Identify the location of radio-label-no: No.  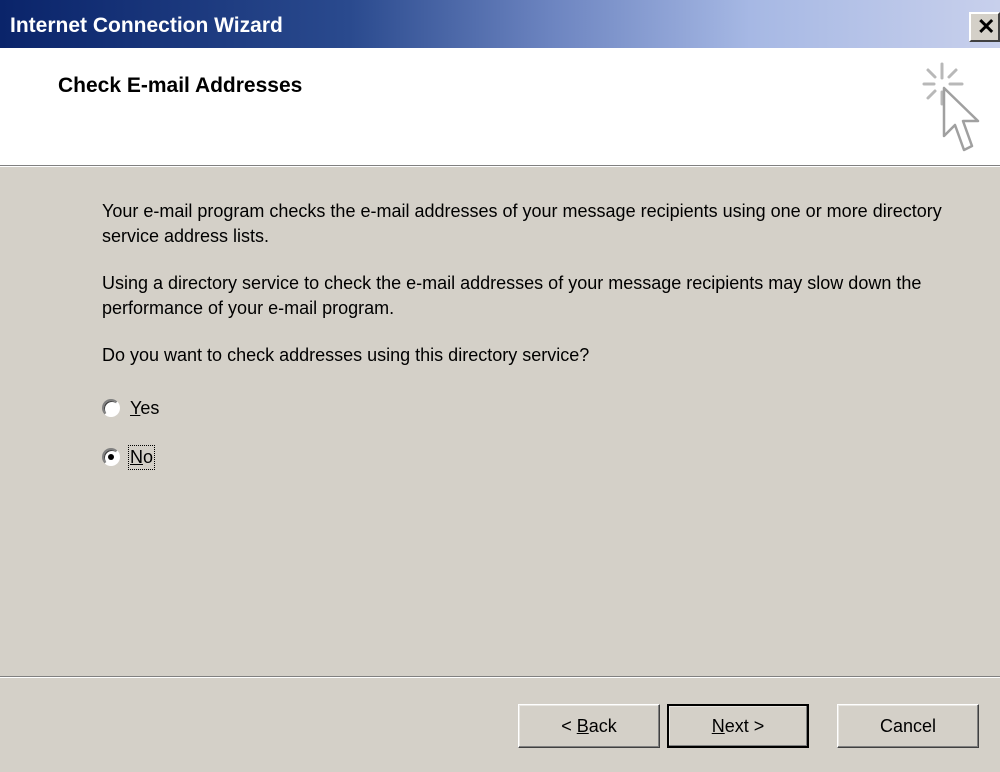
(141, 457).